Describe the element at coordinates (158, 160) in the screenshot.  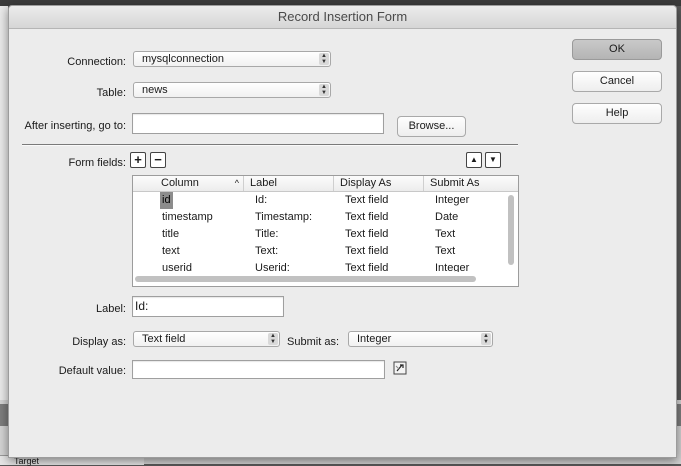
I see `minus-icon: −` at that location.